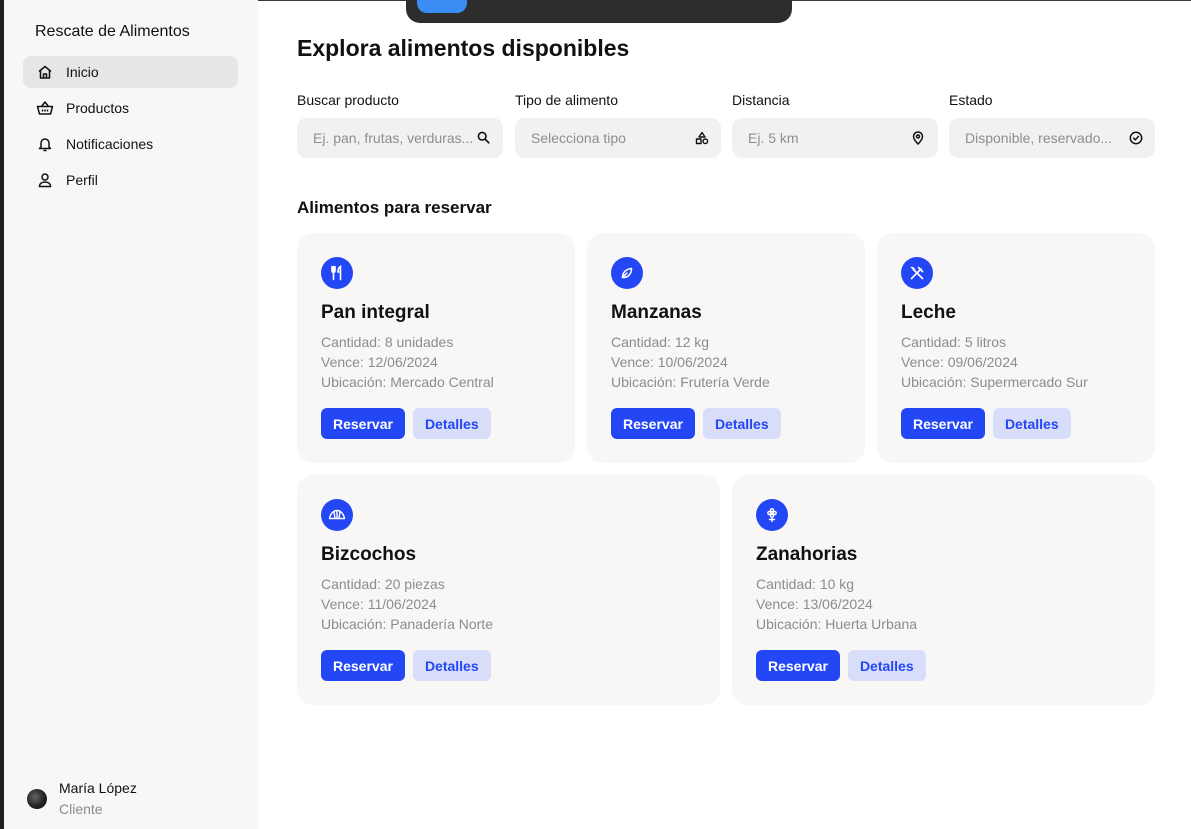 The image size is (1191, 829). I want to click on search-input, so click(393, 138).